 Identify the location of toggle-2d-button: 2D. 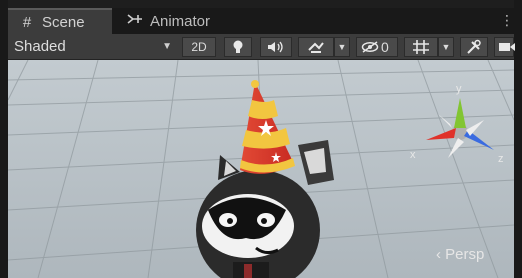
(199, 47).